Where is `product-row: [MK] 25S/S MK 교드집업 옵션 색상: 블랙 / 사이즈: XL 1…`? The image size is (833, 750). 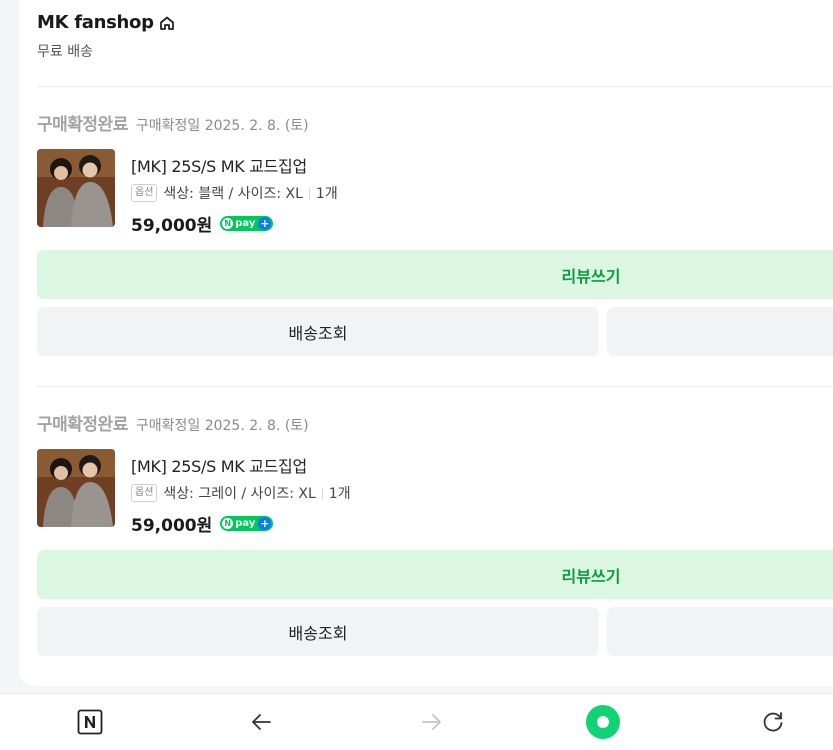 product-row: [MK] 25S/S MK 교드집업 옵션 색상: 블랙 / 사이즈: XL 1… is located at coordinates (435, 192).